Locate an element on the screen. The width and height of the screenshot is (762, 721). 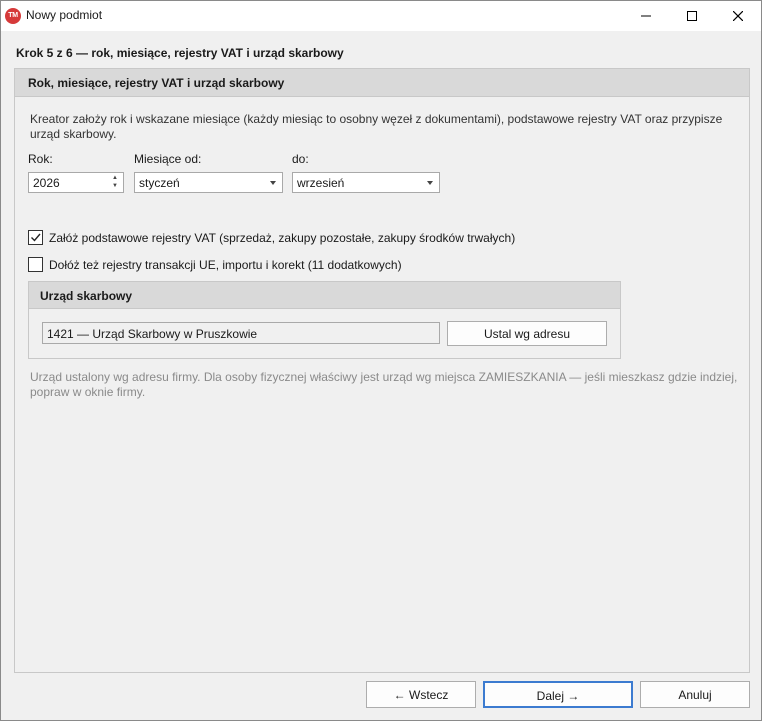
next-button-label: Dalej → is located at coordinates (558, 696).